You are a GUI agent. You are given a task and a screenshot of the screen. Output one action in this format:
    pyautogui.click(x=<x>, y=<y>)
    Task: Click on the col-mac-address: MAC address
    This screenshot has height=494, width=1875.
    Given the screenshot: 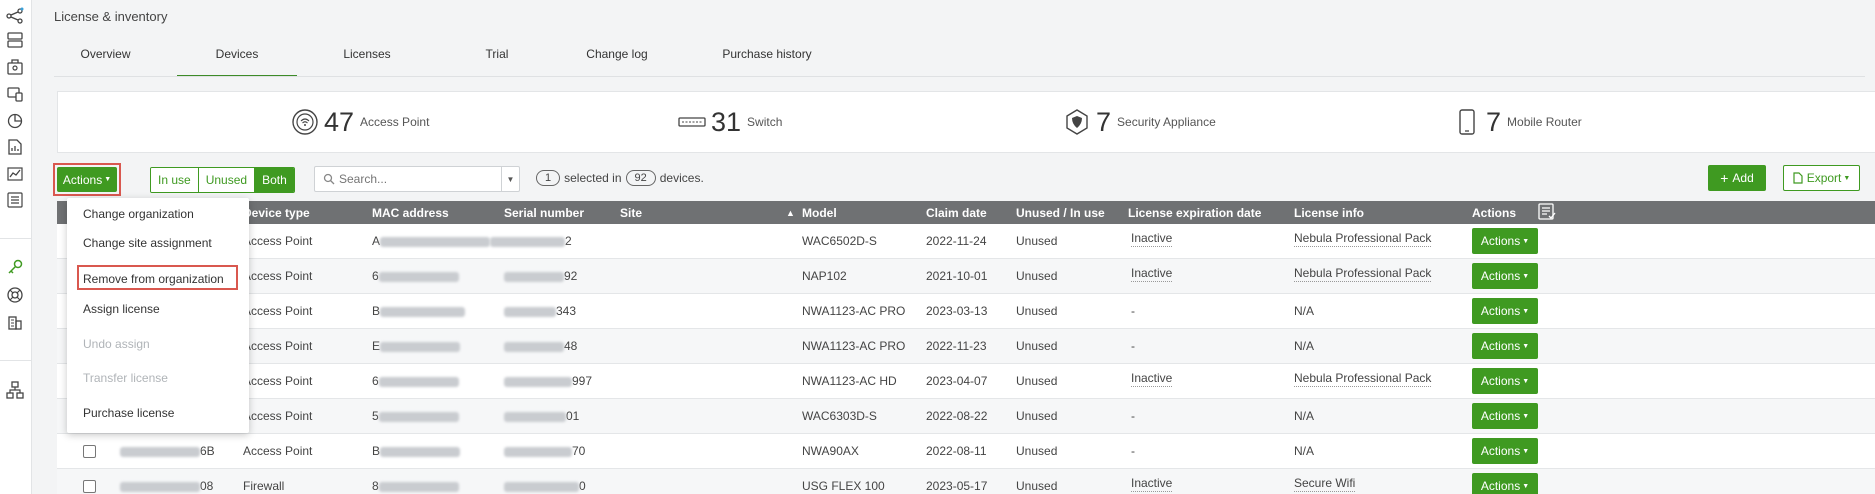 What is the action you would take?
    pyautogui.click(x=410, y=213)
    